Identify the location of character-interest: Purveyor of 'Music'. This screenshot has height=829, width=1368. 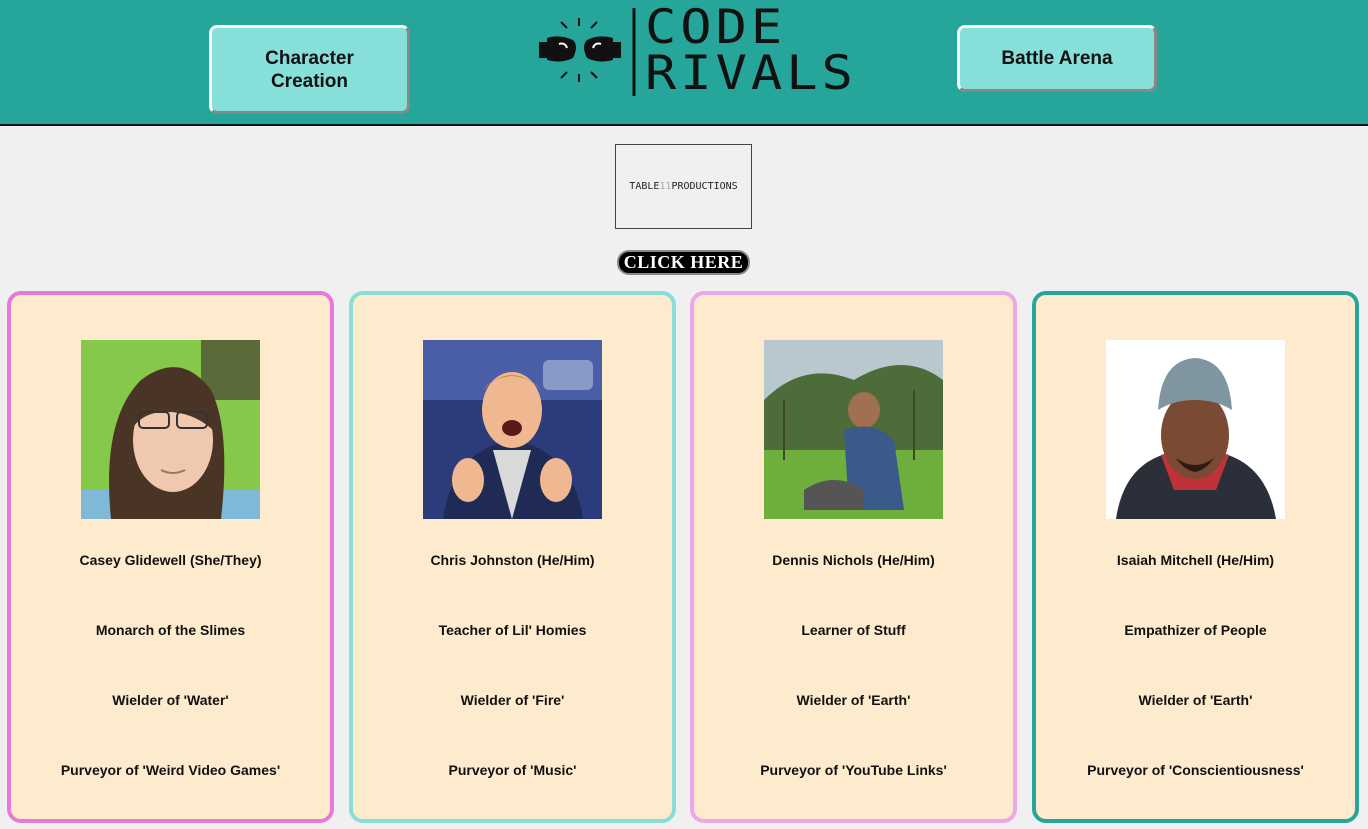
(512, 770).